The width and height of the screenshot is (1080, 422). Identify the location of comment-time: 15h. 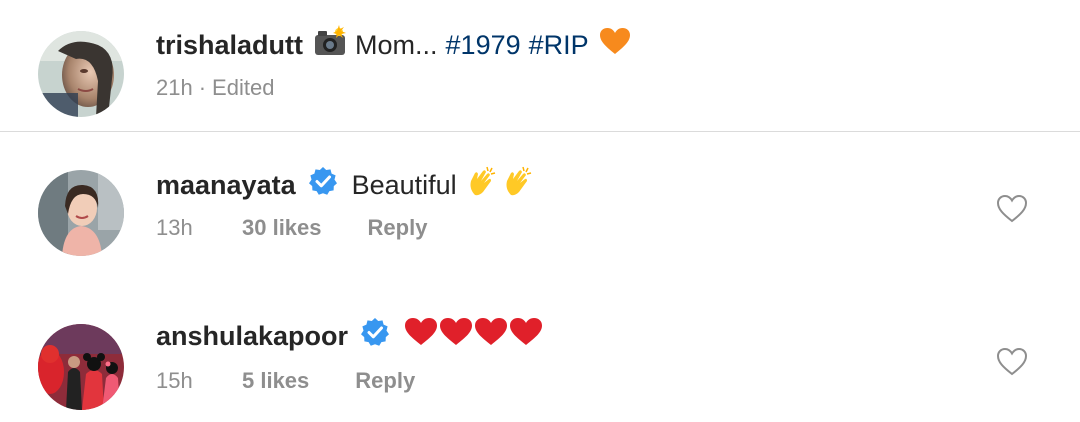
(174, 380).